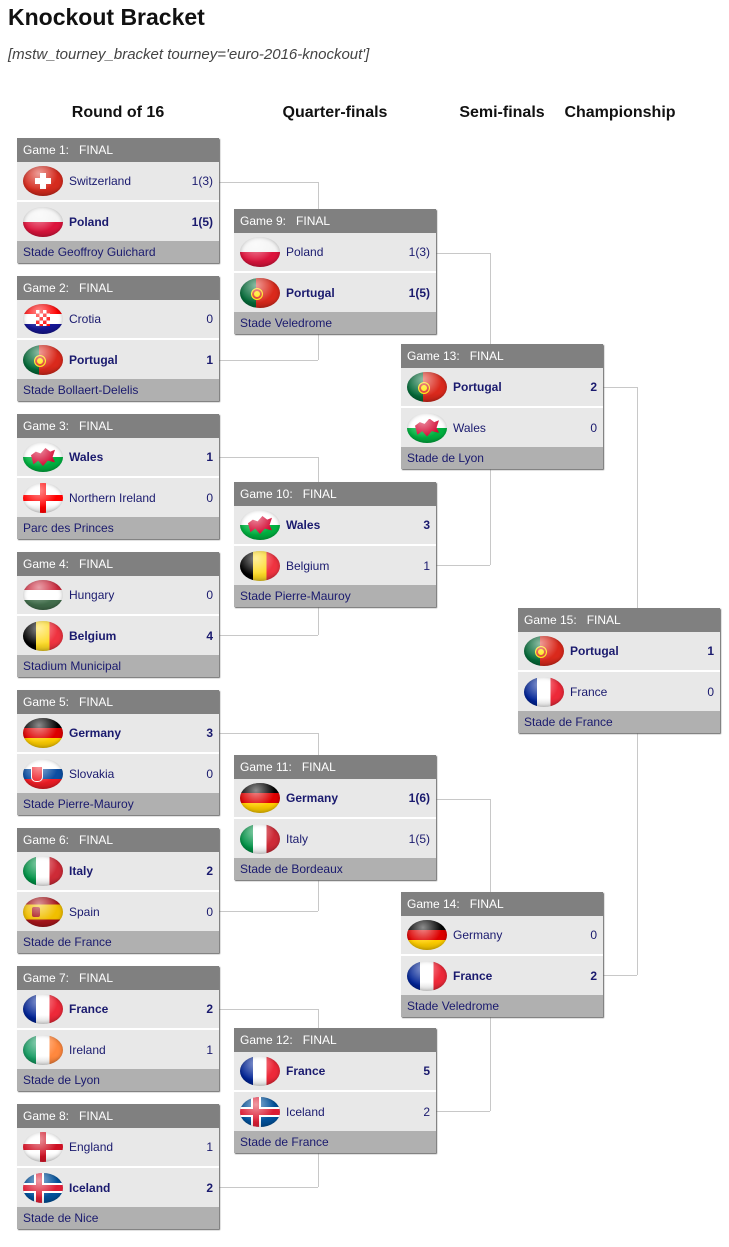  Describe the element at coordinates (593, 387) in the screenshot. I see `team-score: 2` at that location.